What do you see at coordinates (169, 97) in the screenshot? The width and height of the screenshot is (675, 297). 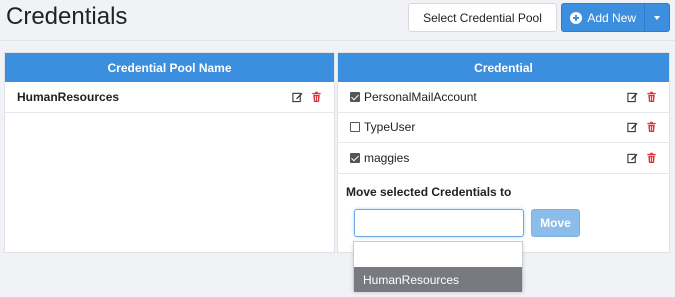 I see `pool-row: HumanResources` at bounding box center [169, 97].